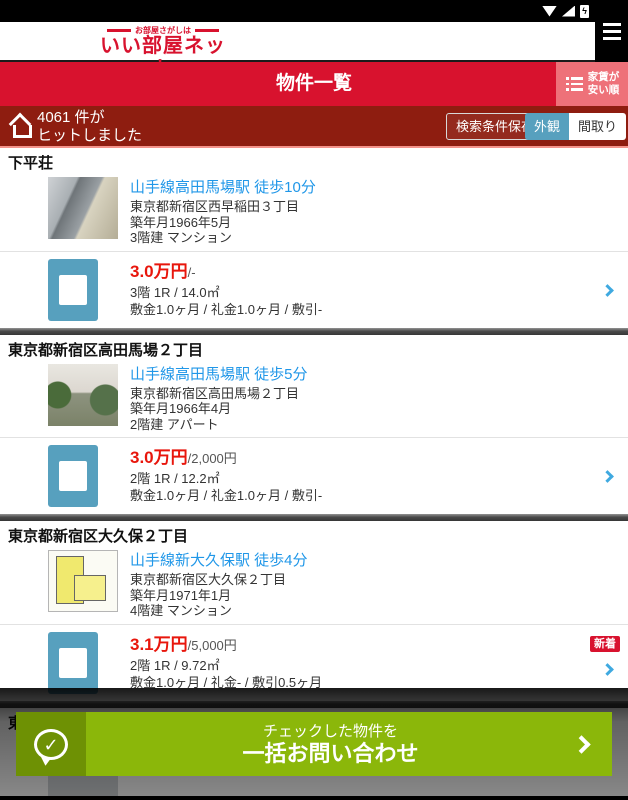  What do you see at coordinates (208, 579) in the screenshot?
I see `property-address: 東京都新宿区大久保２丁目` at bounding box center [208, 579].